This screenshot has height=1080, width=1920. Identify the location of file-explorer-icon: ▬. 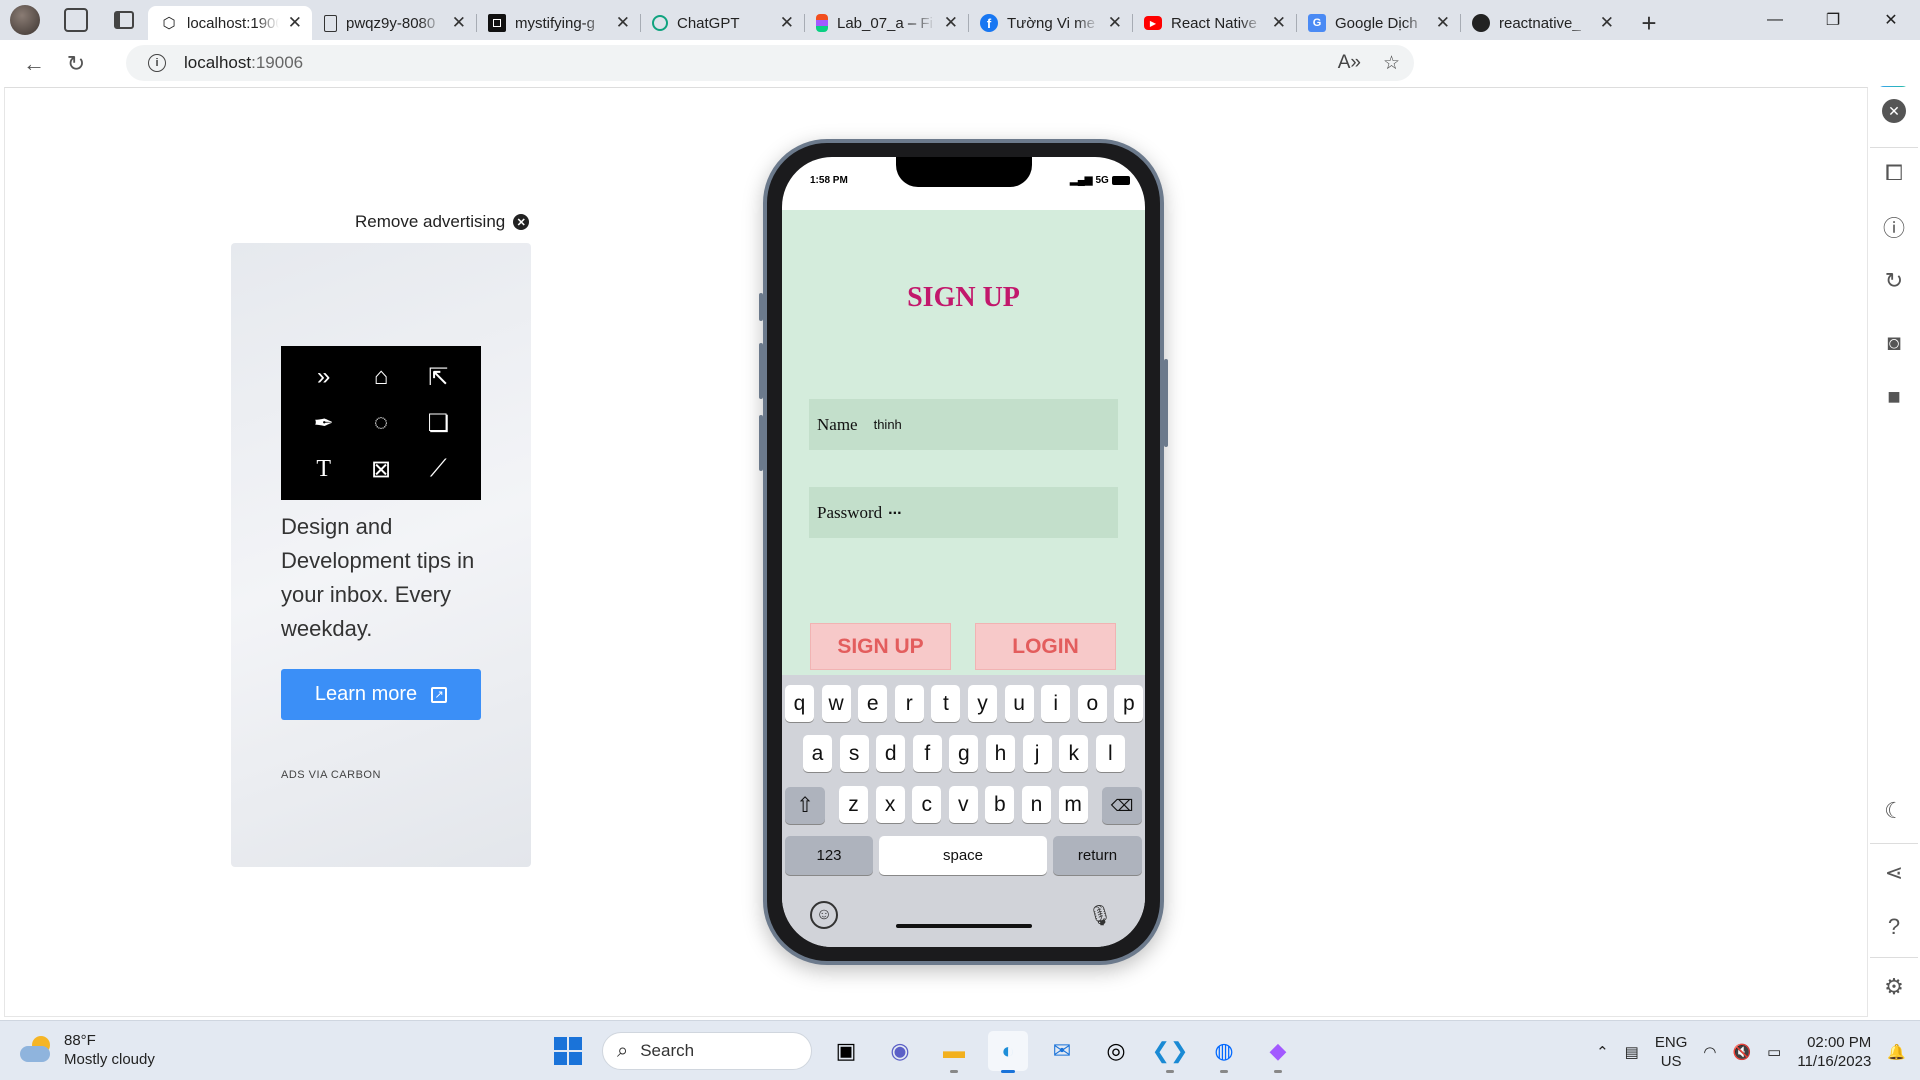
(954, 1052).